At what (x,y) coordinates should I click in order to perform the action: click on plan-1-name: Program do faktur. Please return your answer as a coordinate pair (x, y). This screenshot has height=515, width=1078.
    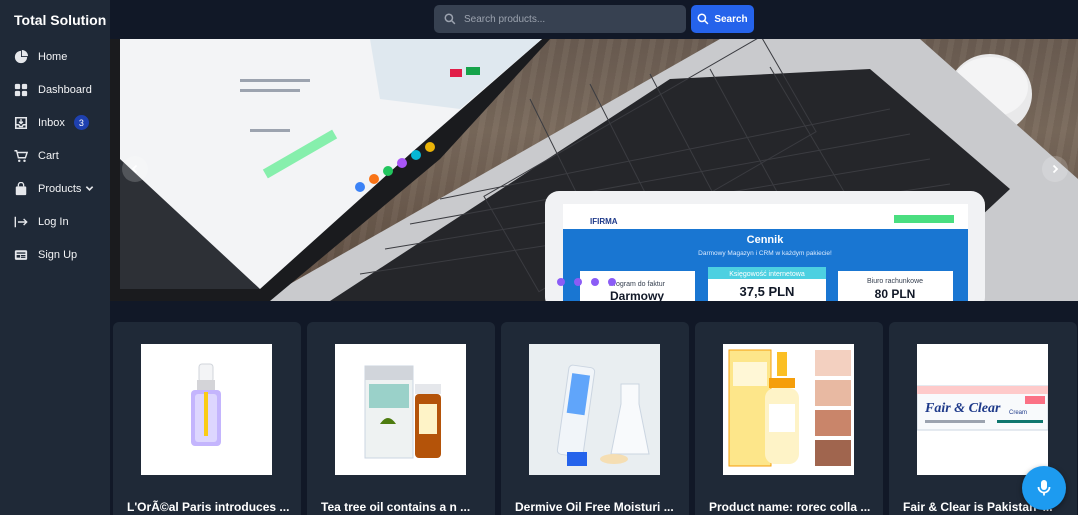
    Looking at the image, I should click on (637, 284).